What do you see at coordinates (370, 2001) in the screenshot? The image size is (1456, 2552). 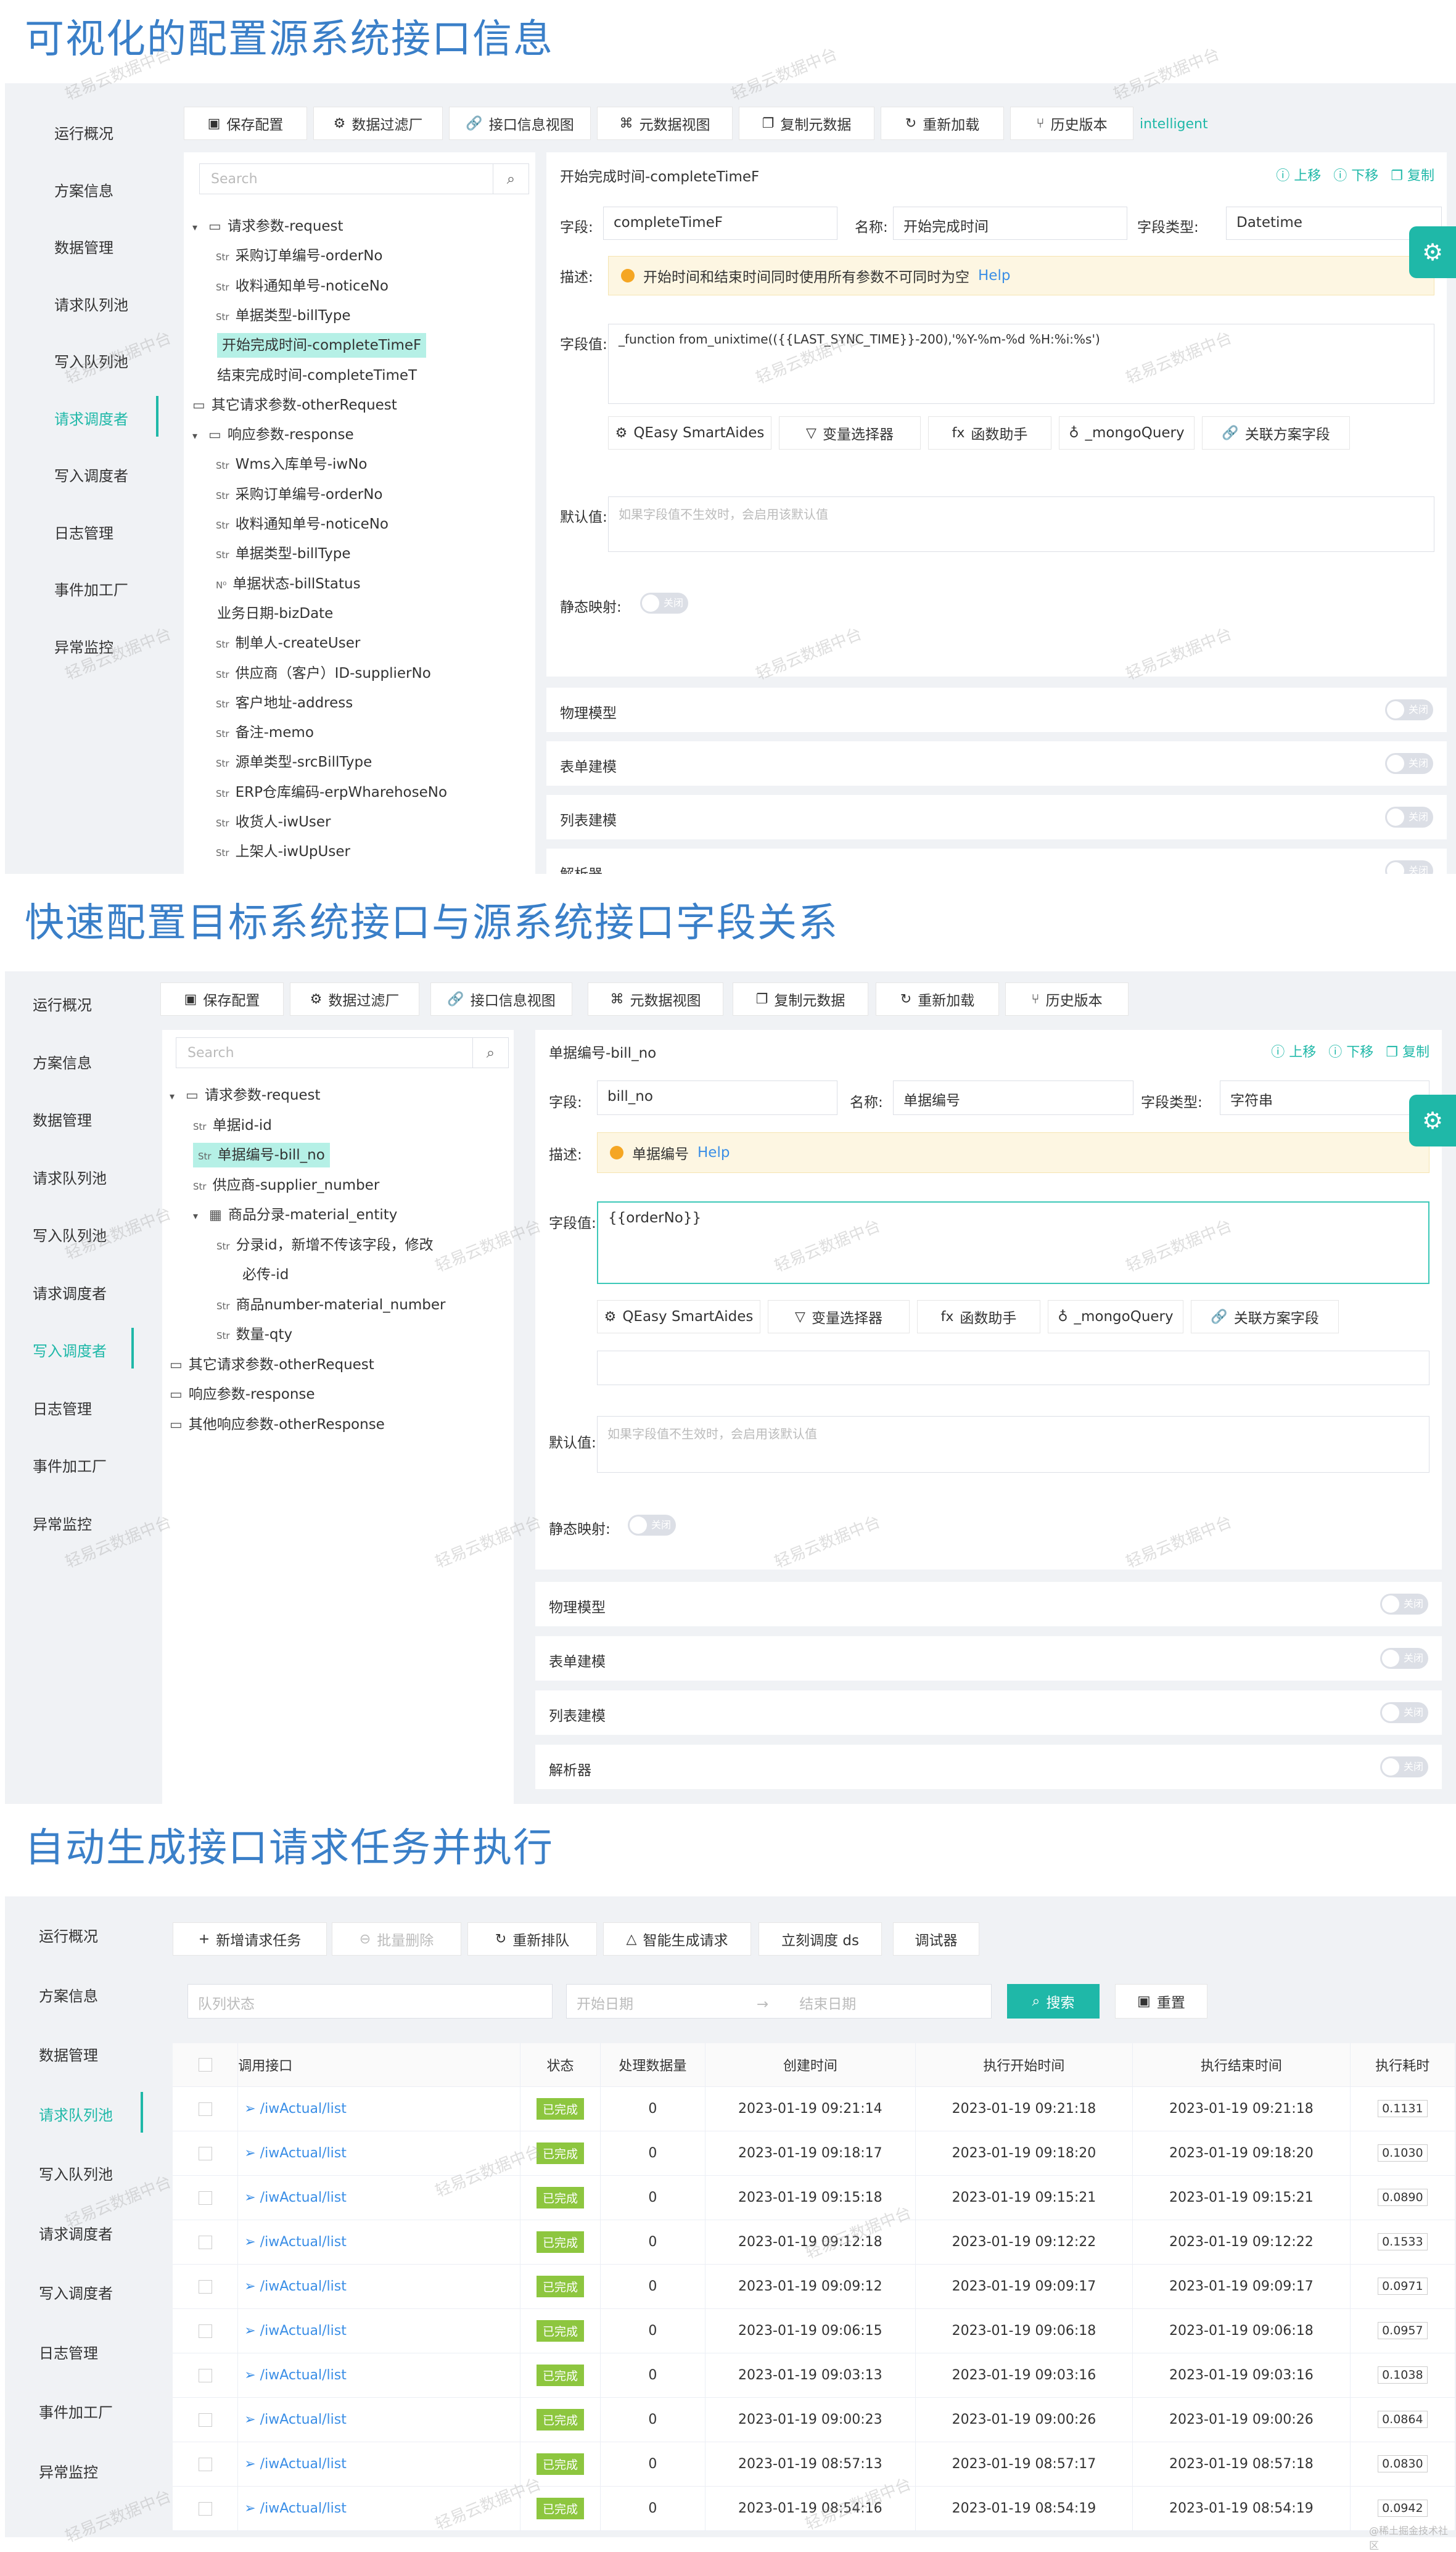 I see `queue-status-select: 队列状态` at bounding box center [370, 2001].